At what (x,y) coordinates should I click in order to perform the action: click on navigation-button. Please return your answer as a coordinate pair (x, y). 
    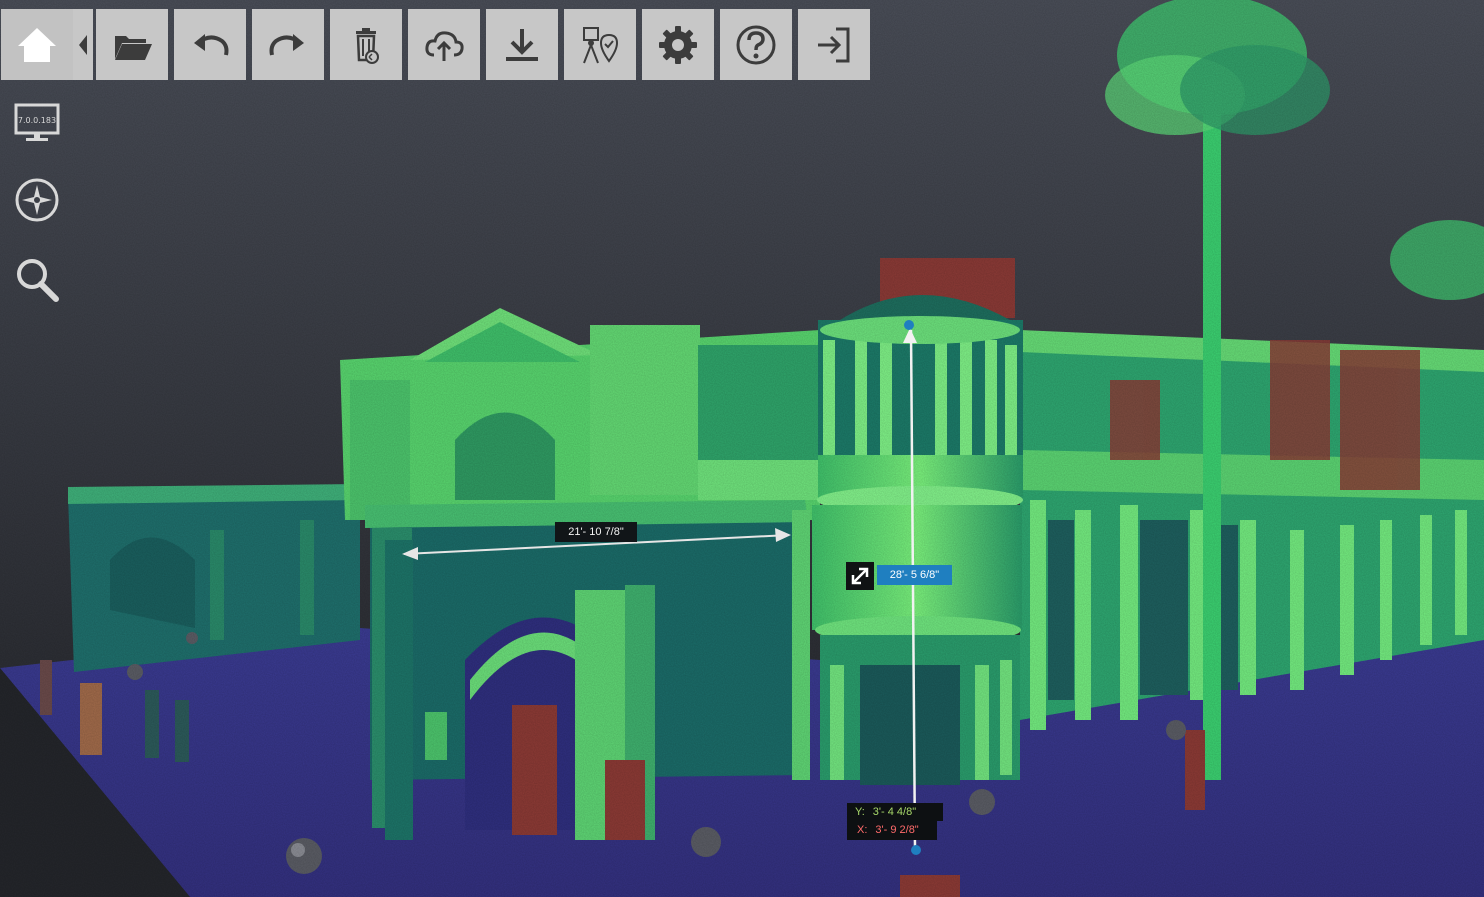
    Looking at the image, I should click on (37, 200).